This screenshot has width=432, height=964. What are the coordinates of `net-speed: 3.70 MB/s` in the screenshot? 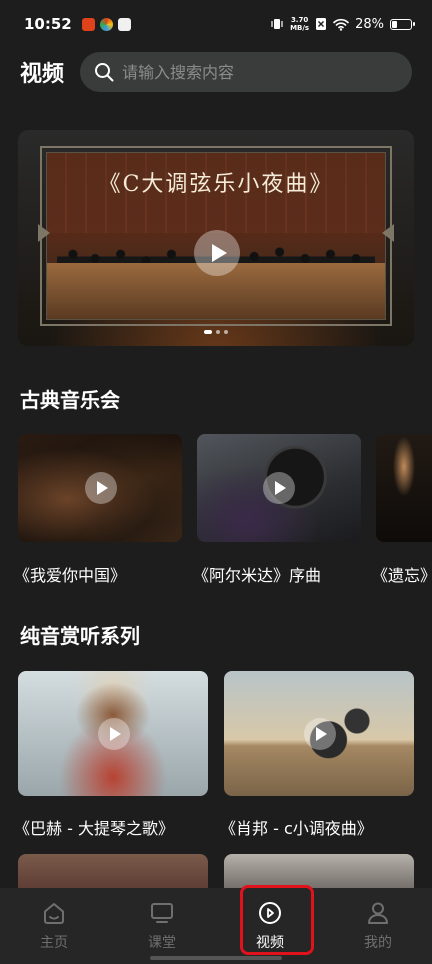 It's located at (300, 24).